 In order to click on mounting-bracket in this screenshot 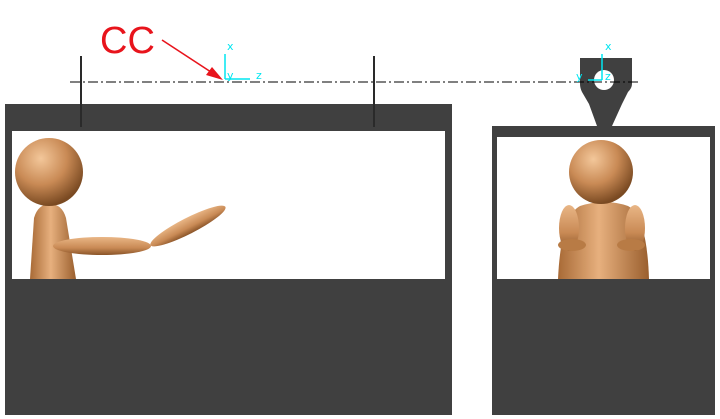, I will do `click(606, 92)`.